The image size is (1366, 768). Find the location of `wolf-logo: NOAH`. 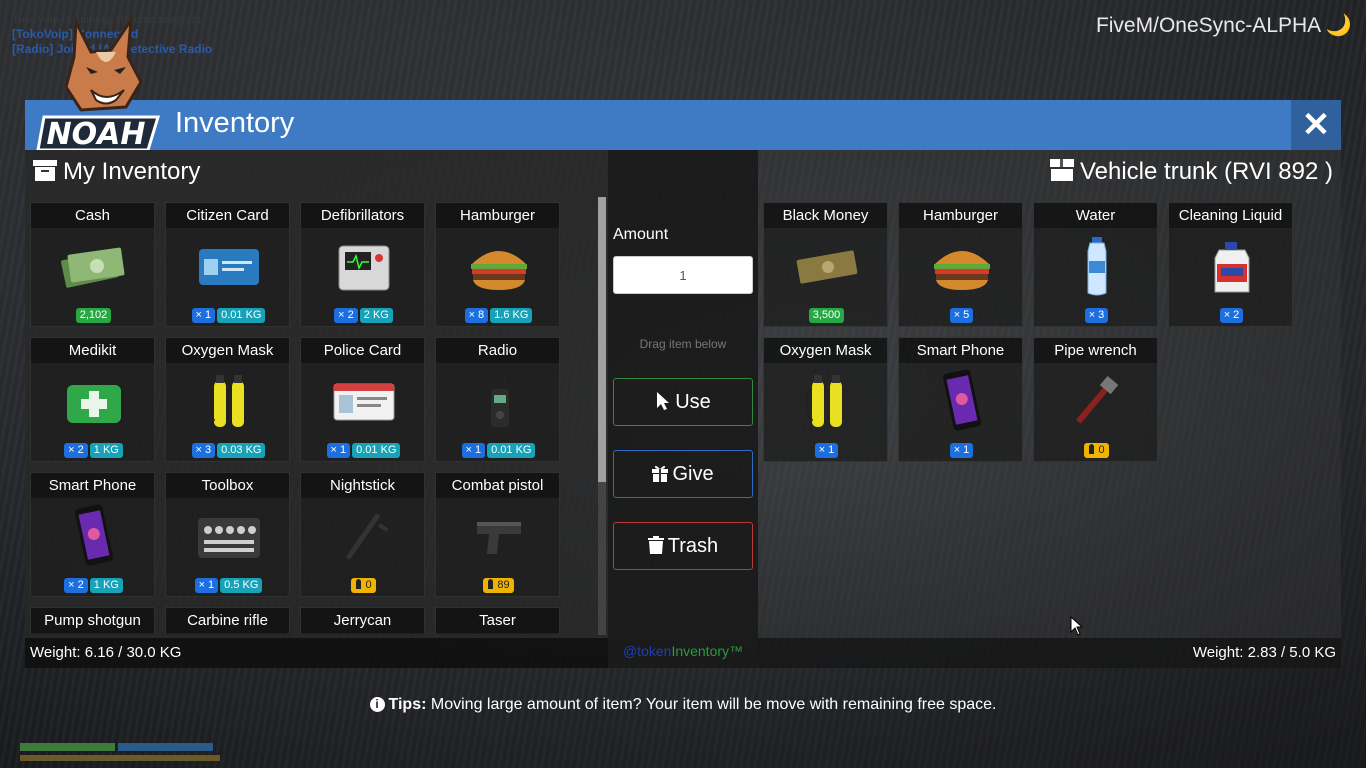

wolf-logo: NOAH is located at coordinates (98, 82).